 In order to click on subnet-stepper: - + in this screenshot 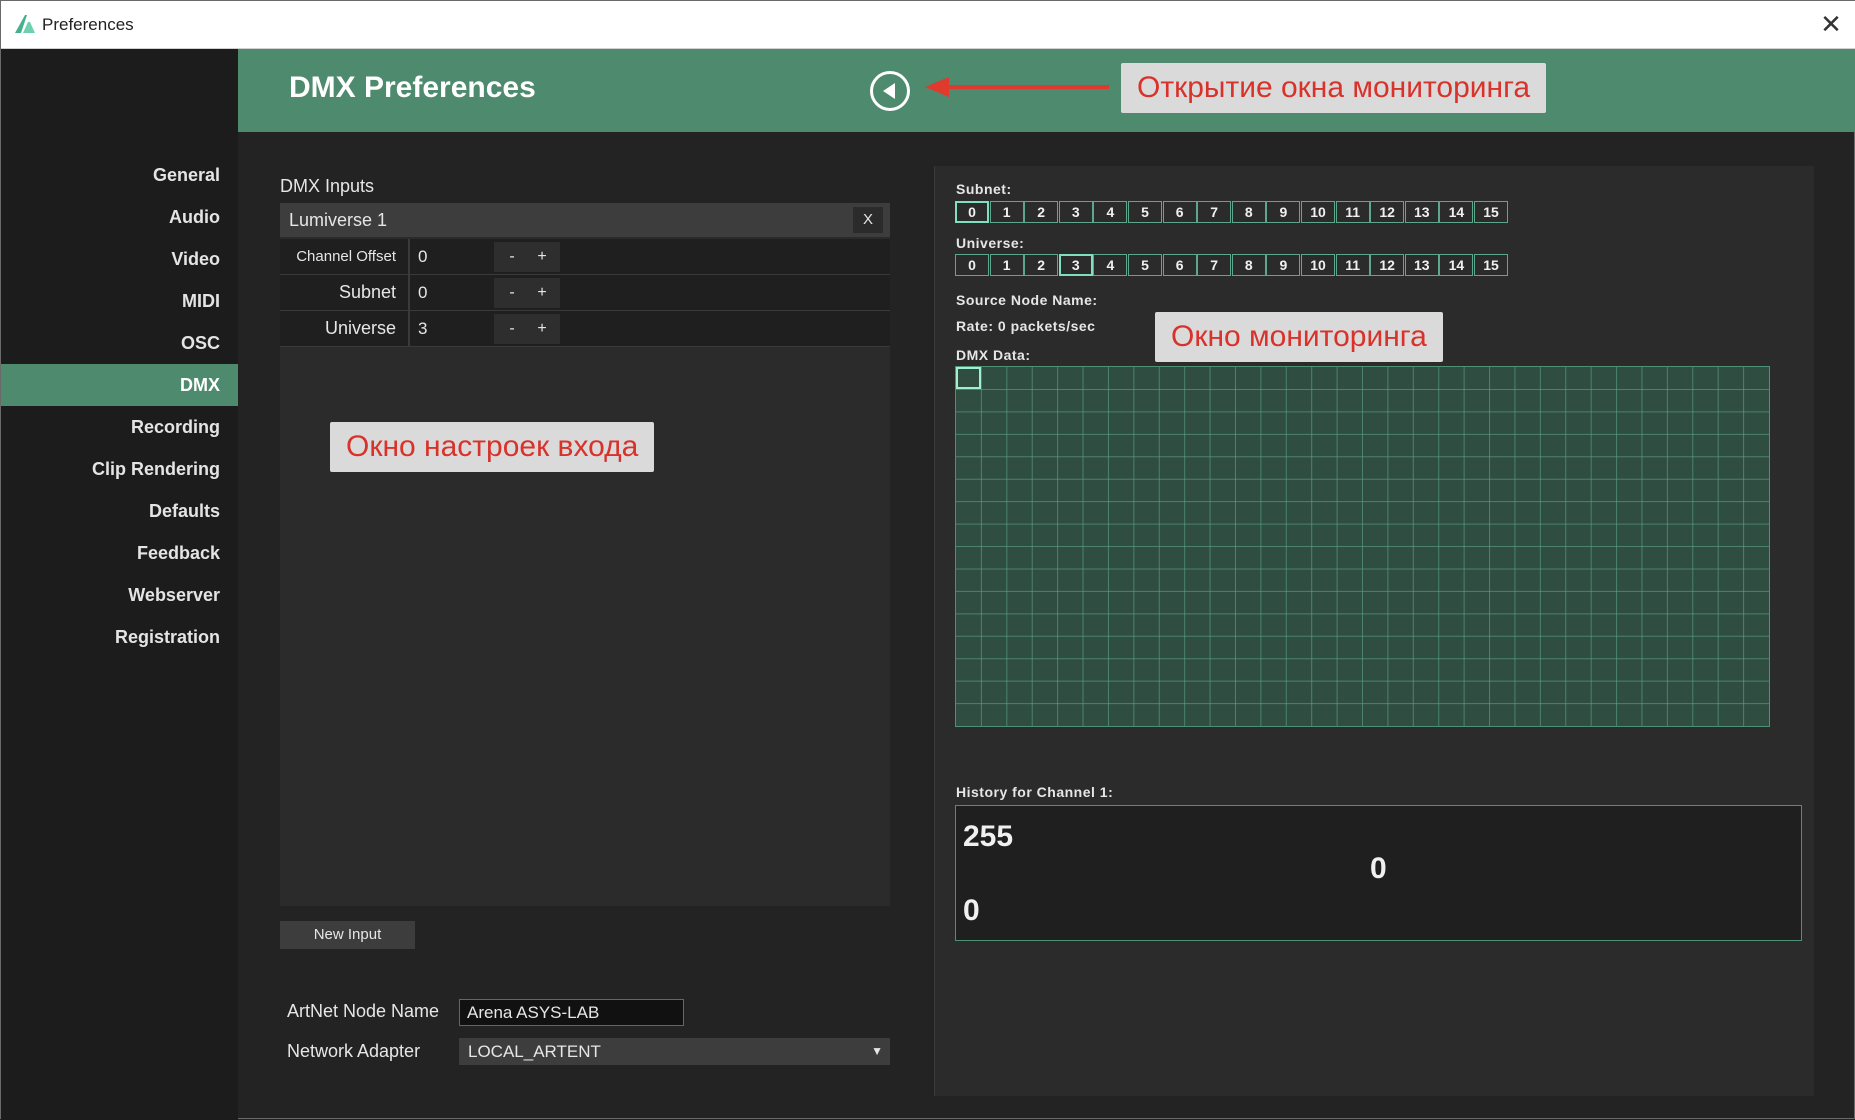, I will do `click(527, 293)`.